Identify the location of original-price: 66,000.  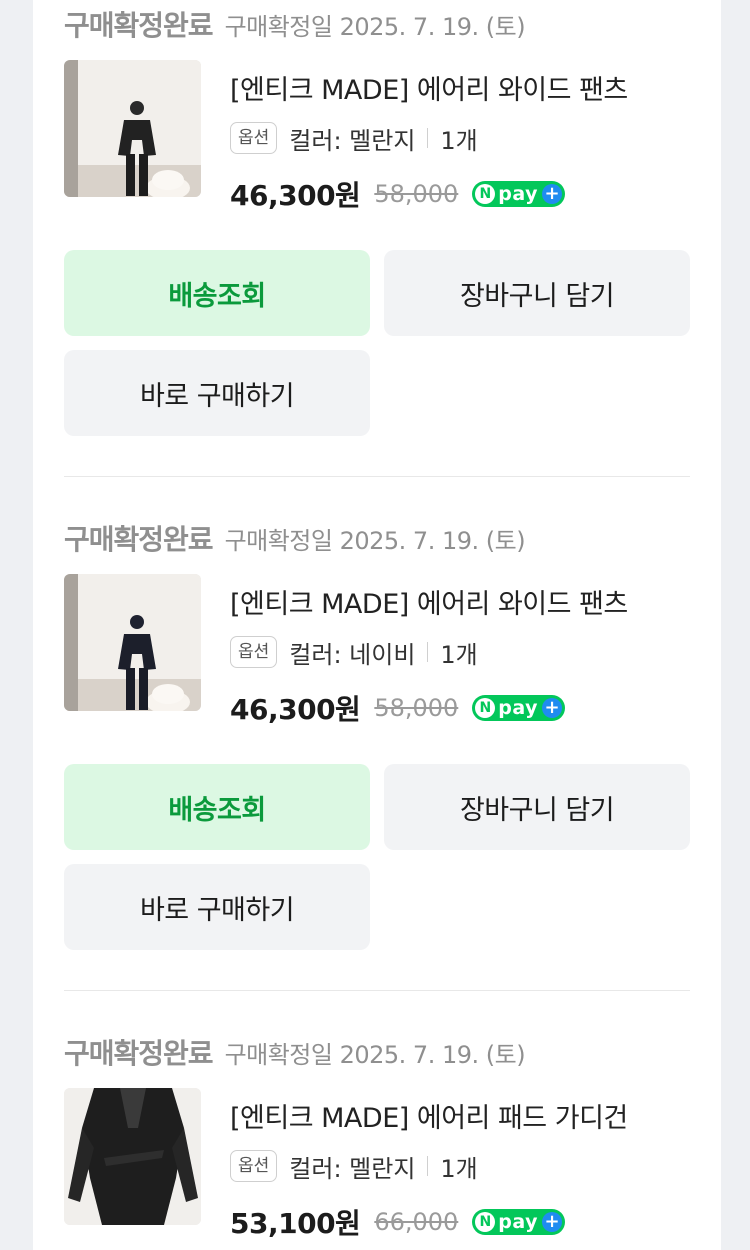
(416, 1222).